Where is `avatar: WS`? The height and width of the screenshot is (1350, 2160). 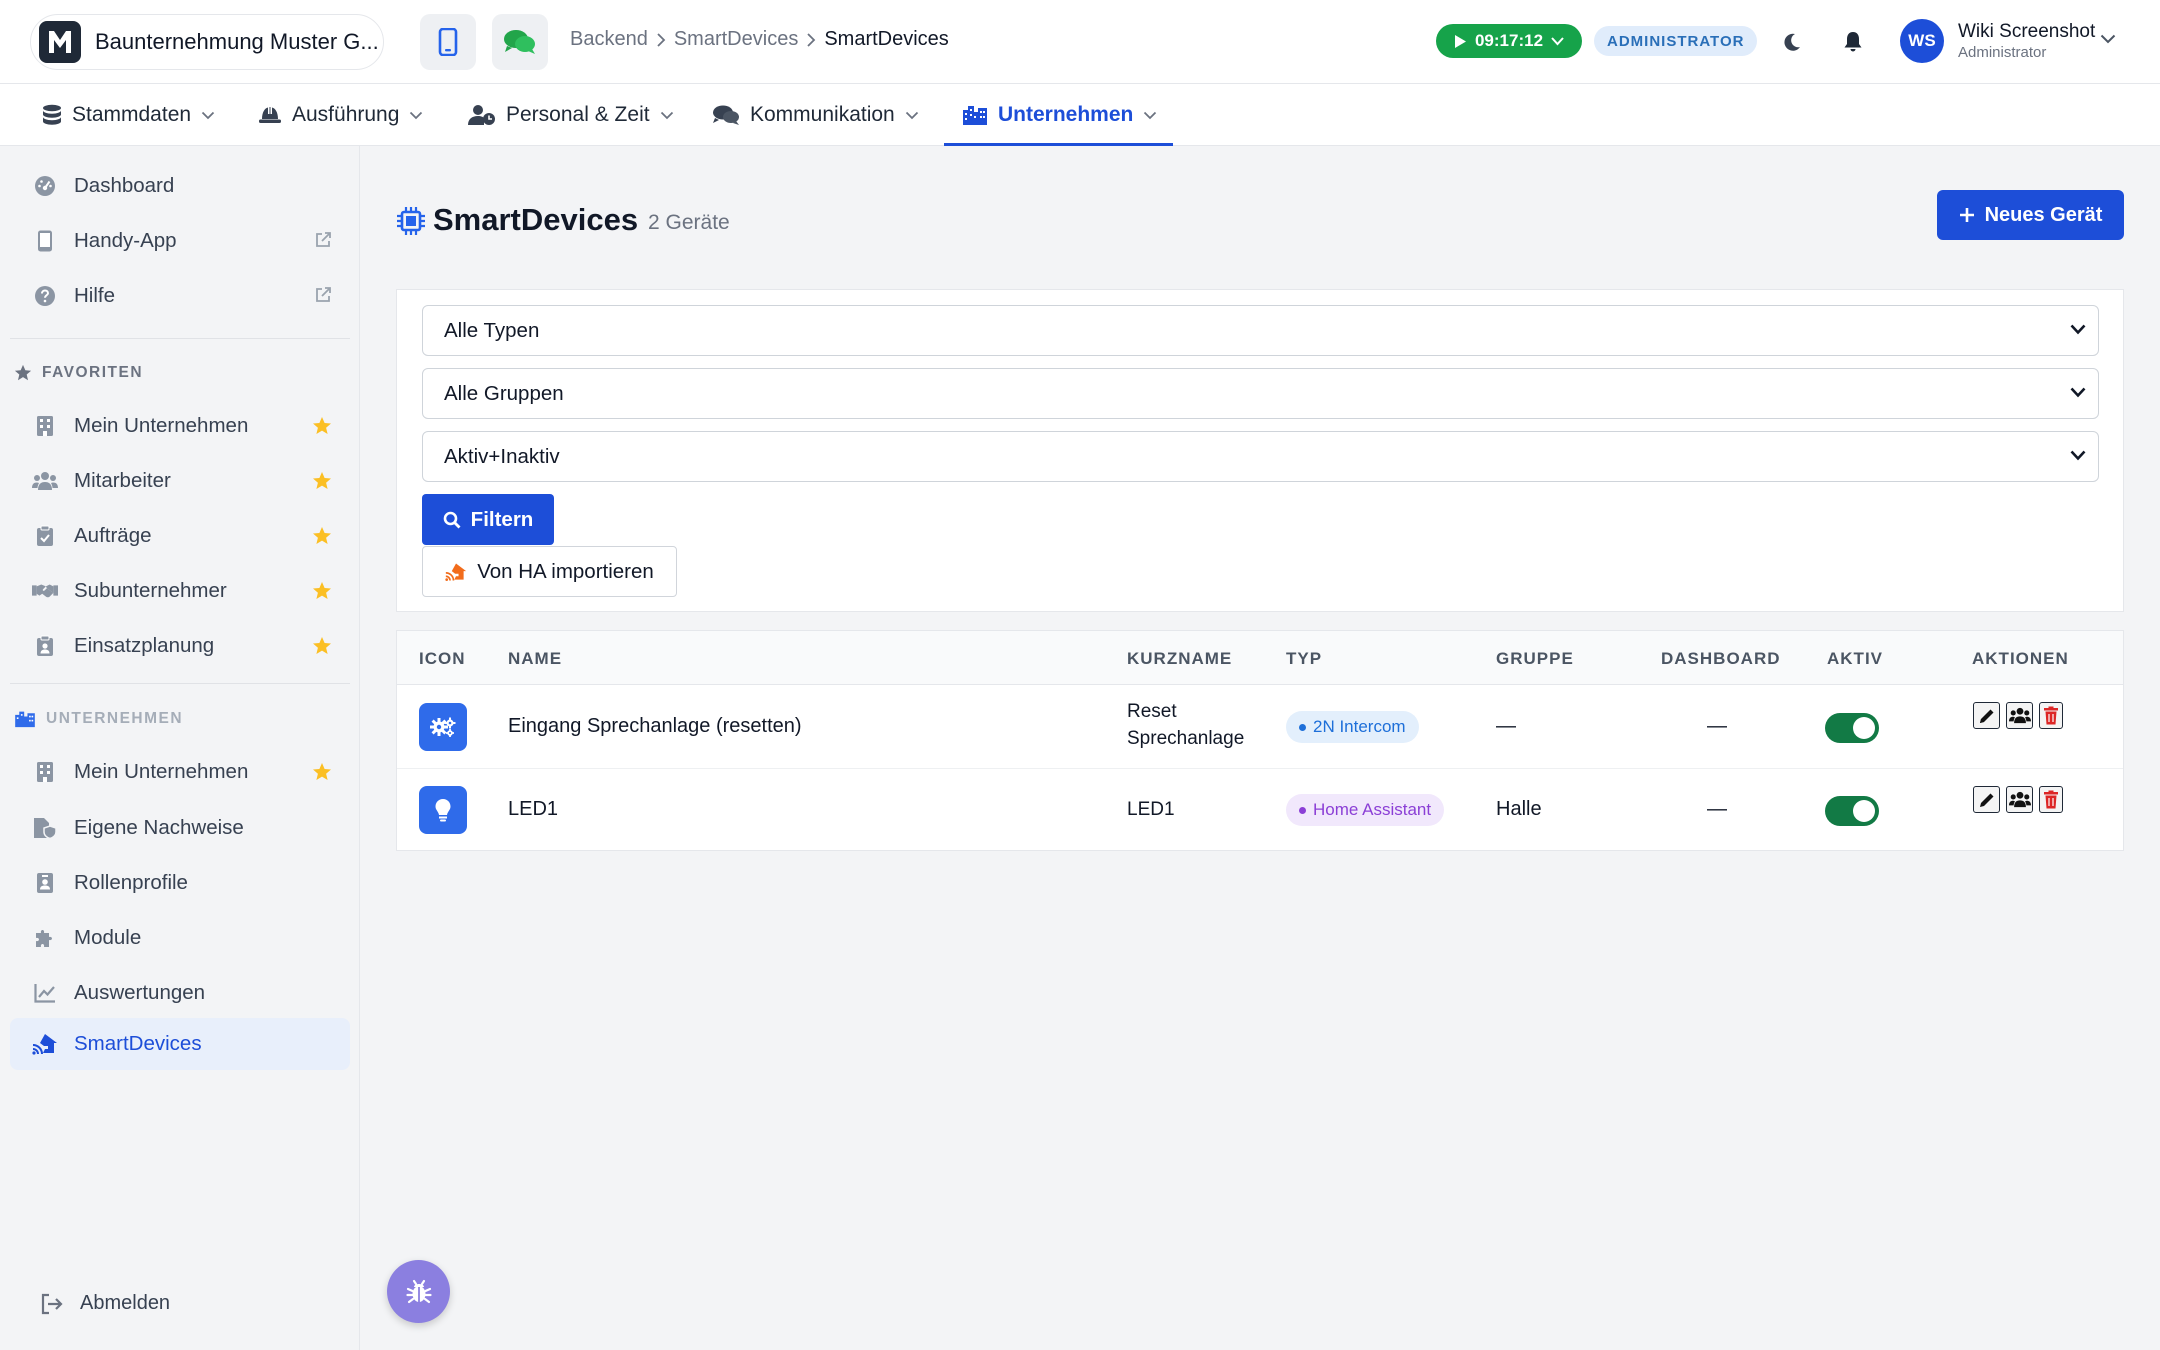 avatar: WS is located at coordinates (1922, 41).